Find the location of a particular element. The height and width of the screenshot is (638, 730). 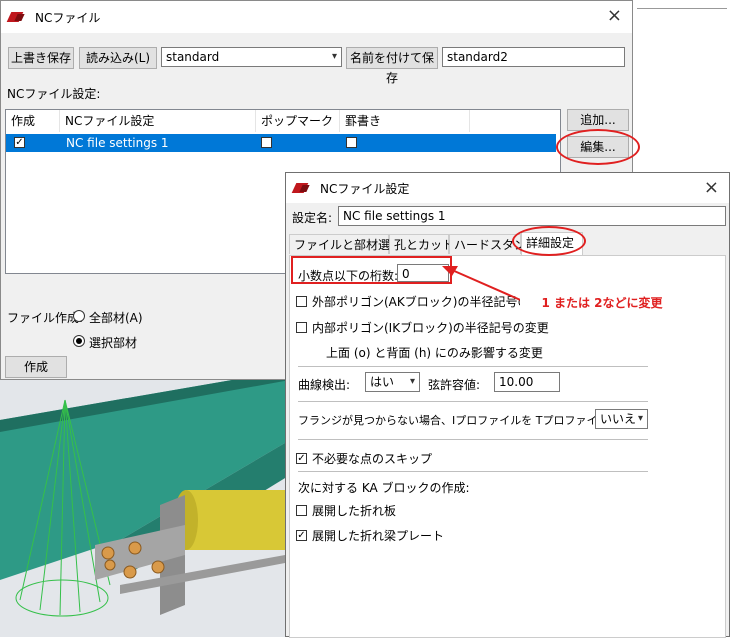

preset-select-value: standard is located at coordinates (193, 57).